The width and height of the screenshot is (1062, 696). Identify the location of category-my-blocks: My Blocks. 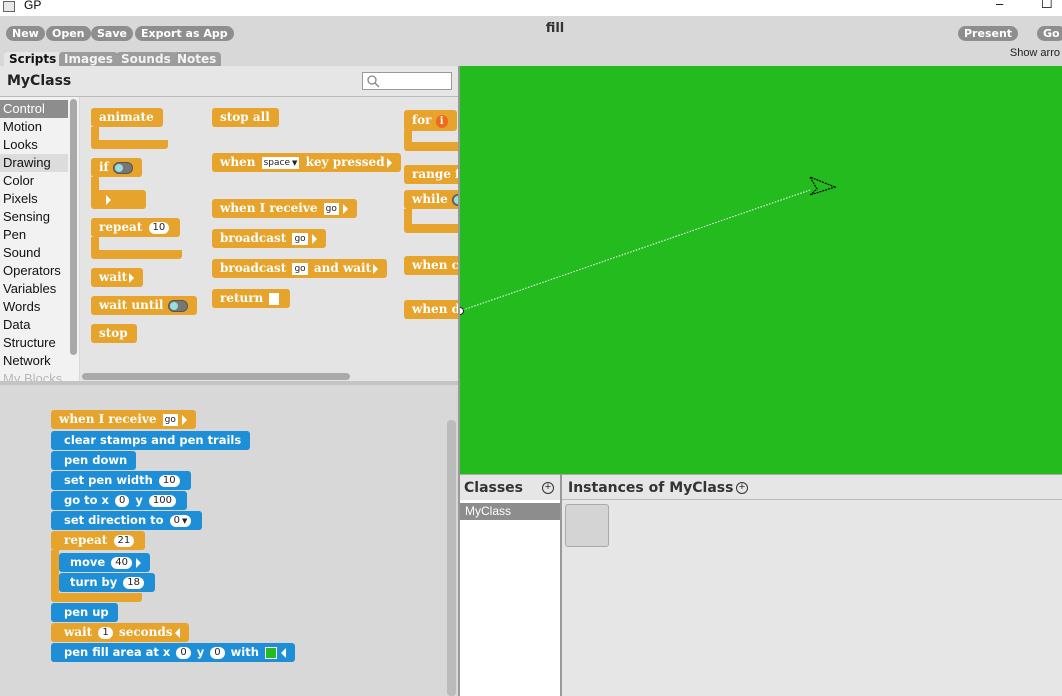
(34, 375).